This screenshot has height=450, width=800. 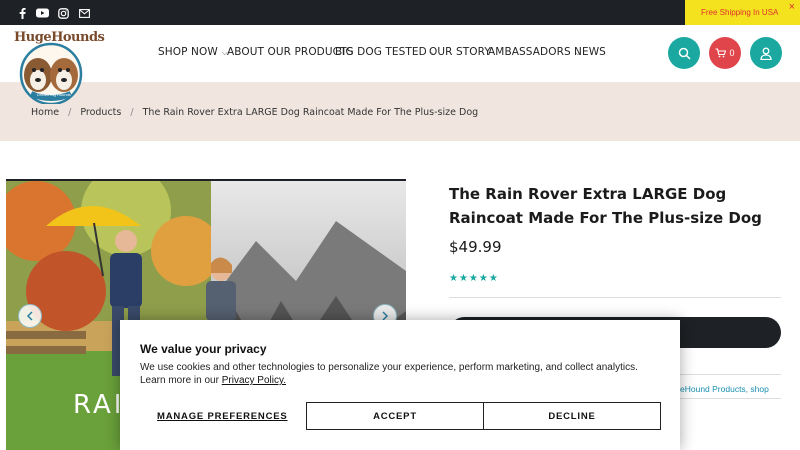 I want to click on promo-text: Free Shipping In USA, so click(x=740, y=12).